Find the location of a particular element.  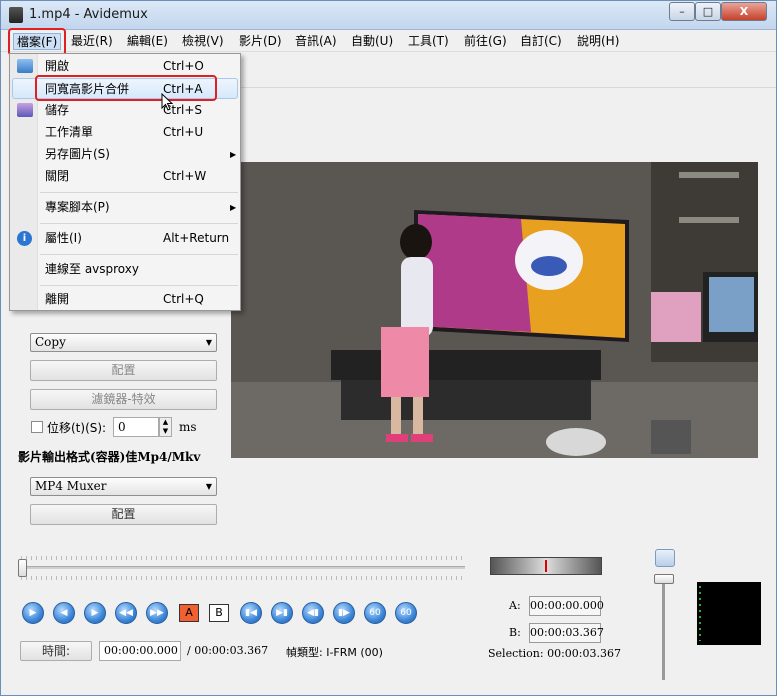

next-keyframe-button: ▶▶ is located at coordinates (157, 613).